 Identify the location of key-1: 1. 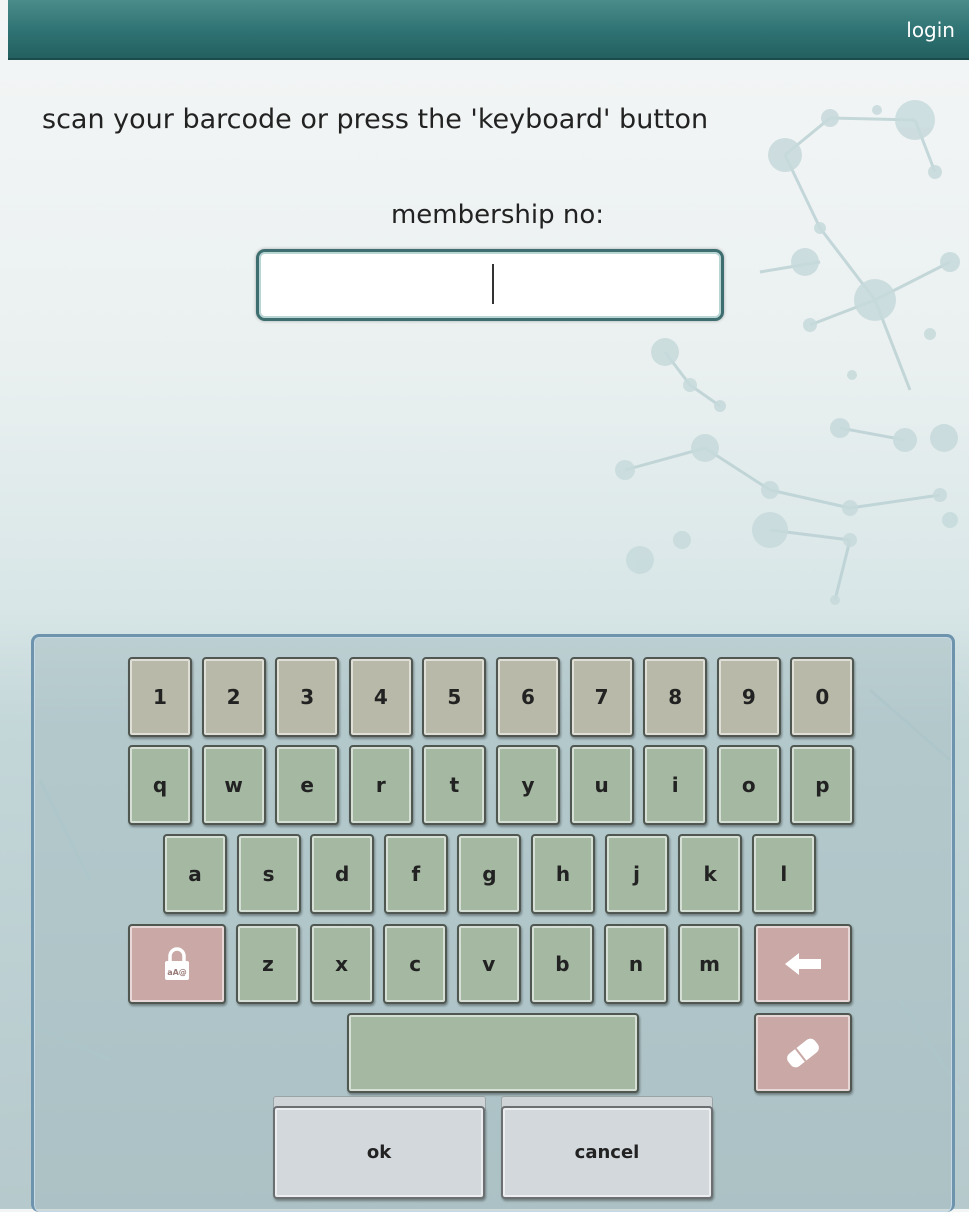
(160, 697).